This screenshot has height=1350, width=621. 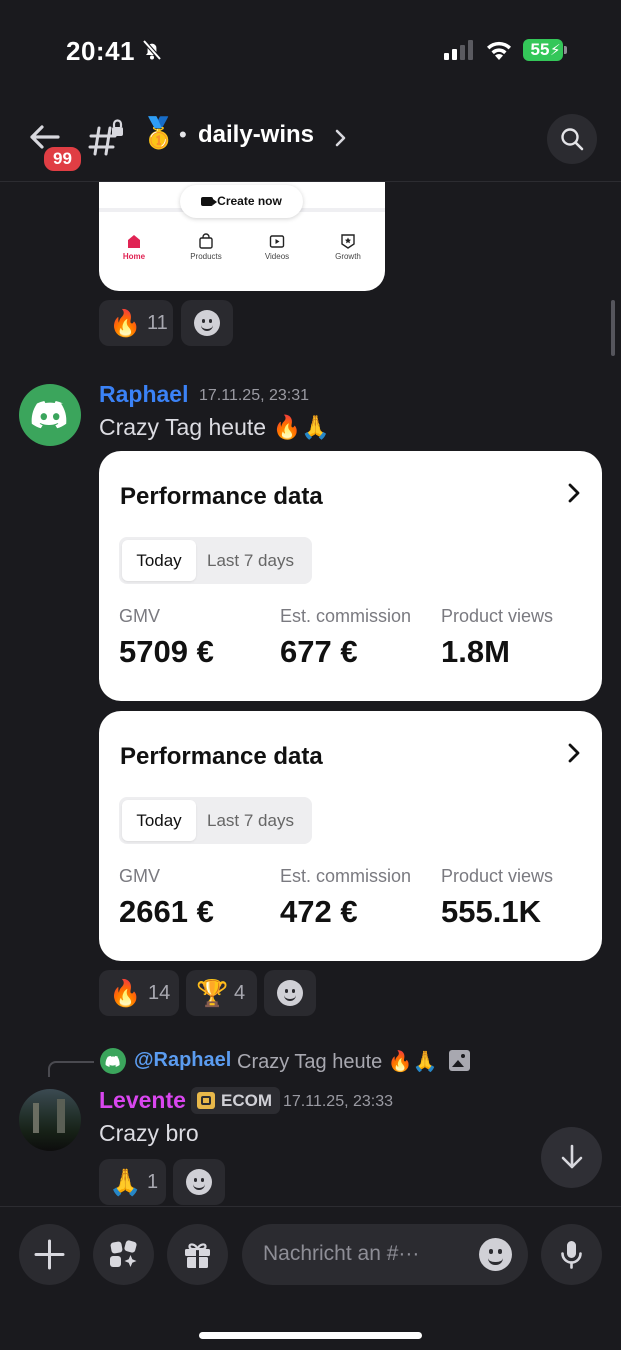 I want to click on message-text: Crazy Tag heute 🔥🙏, so click(x=214, y=427).